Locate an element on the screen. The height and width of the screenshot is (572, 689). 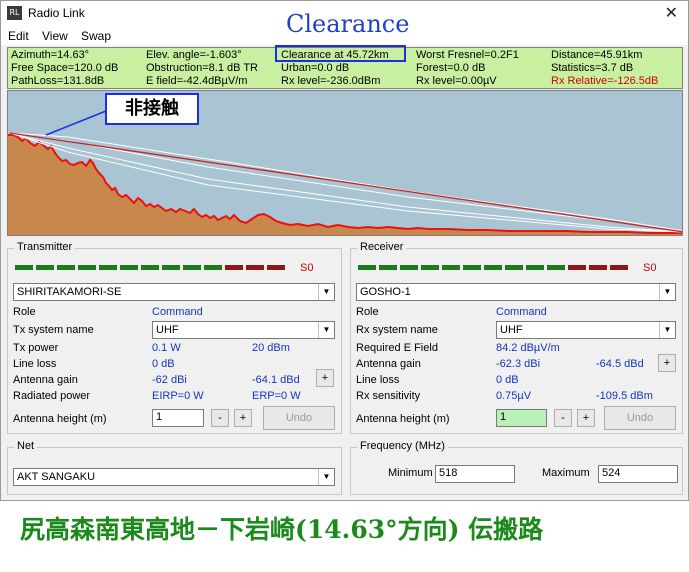
freq-max-label: Maximum is located at coordinates (566, 473).